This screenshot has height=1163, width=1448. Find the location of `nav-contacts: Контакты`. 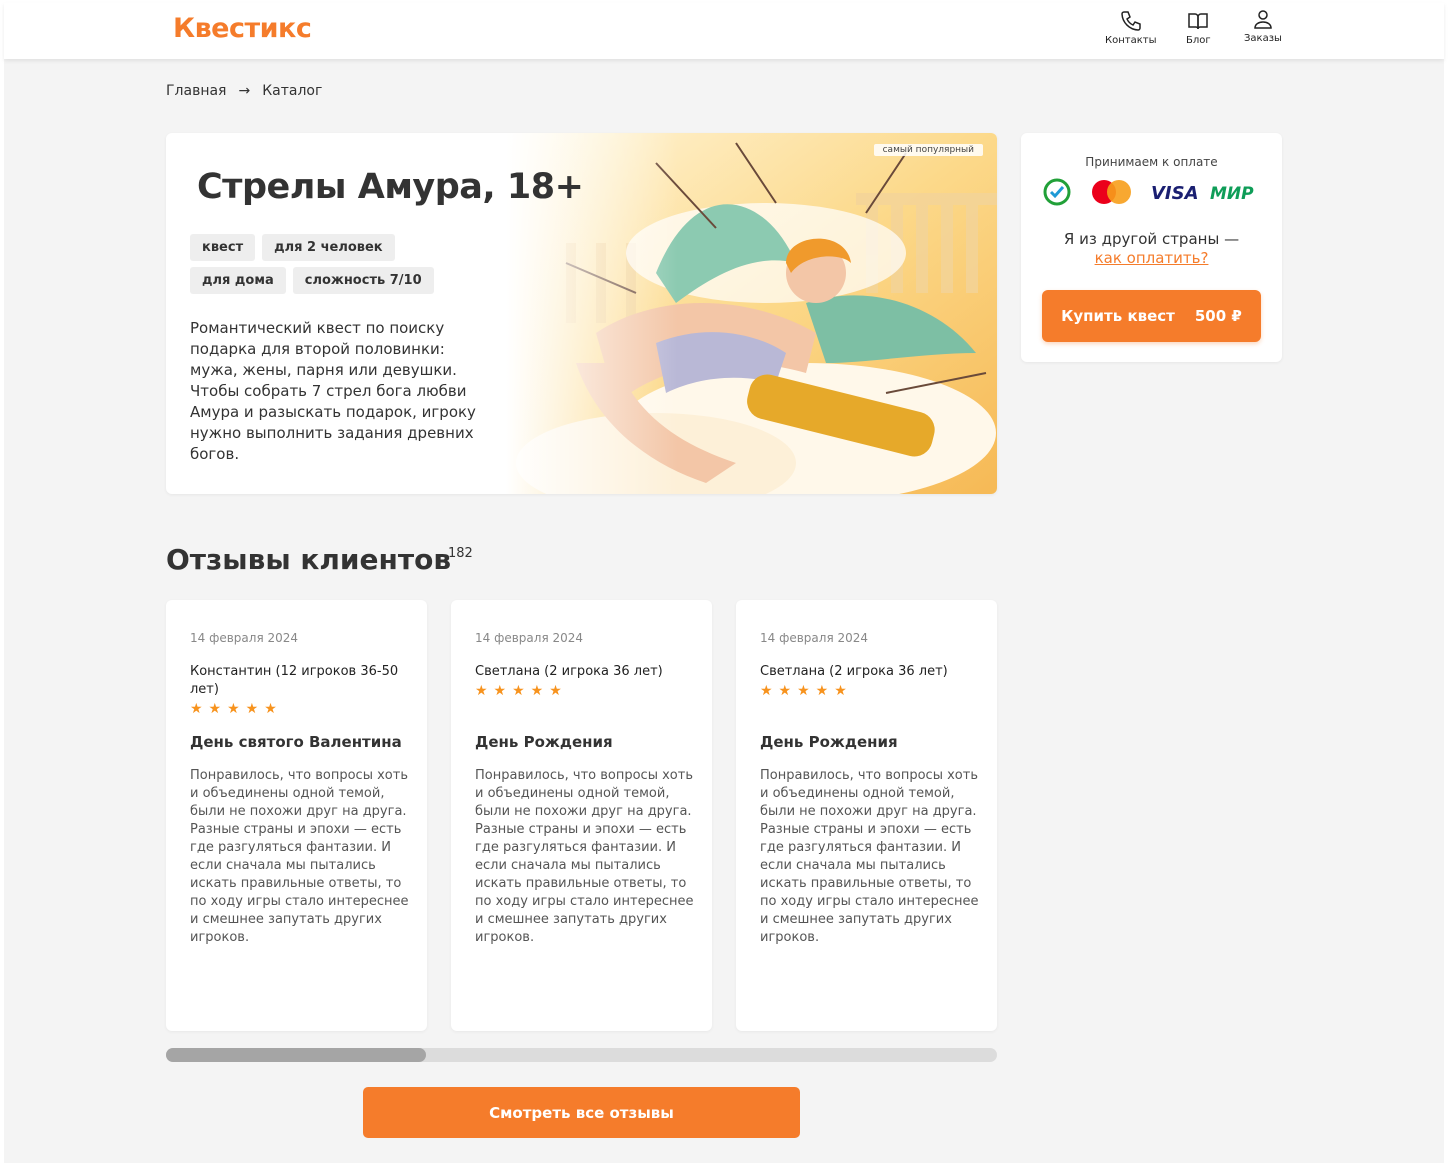

nav-contacts: Контакты is located at coordinates (1130, 27).